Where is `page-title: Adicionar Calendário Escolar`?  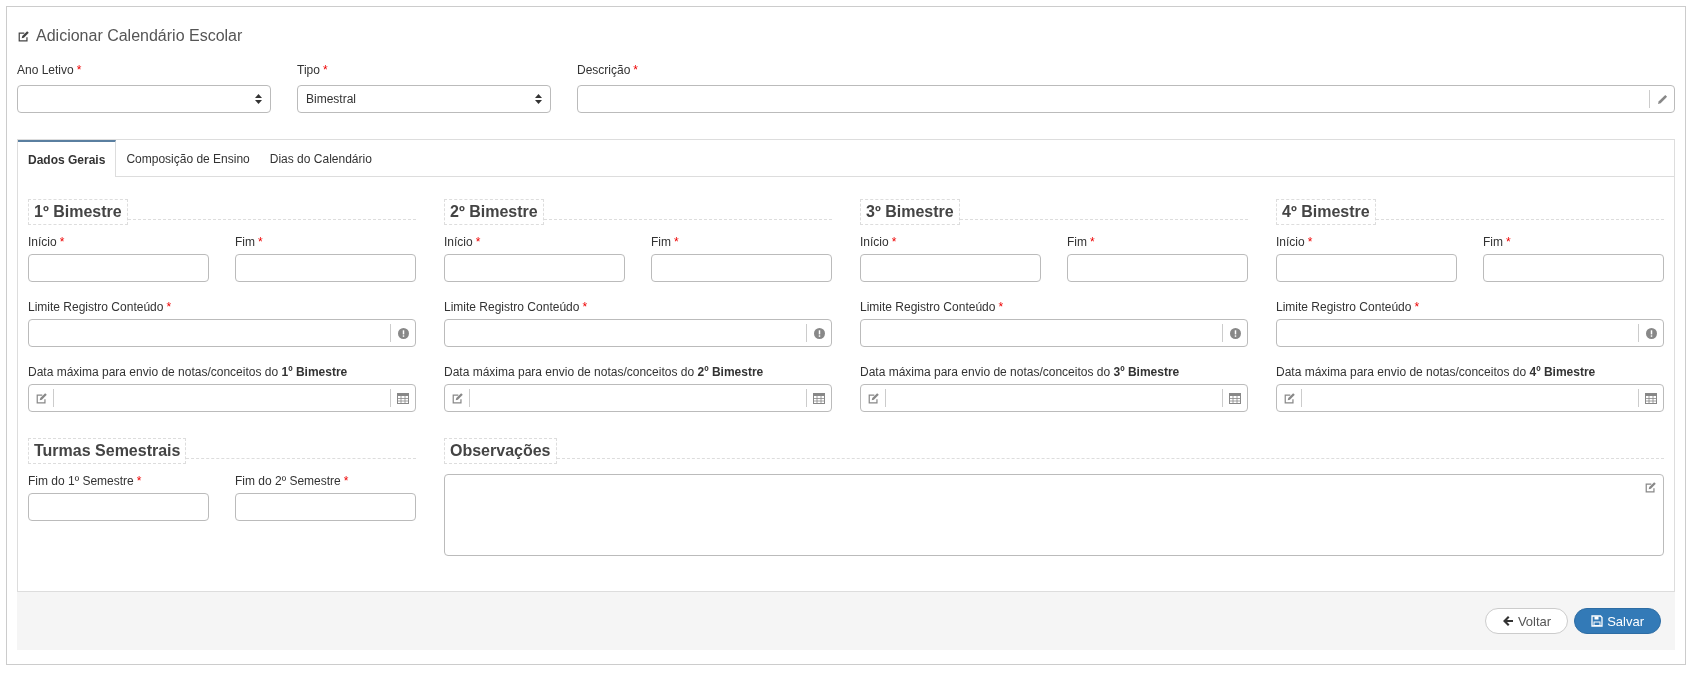
page-title: Adicionar Calendário Escolar is located at coordinates (139, 36).